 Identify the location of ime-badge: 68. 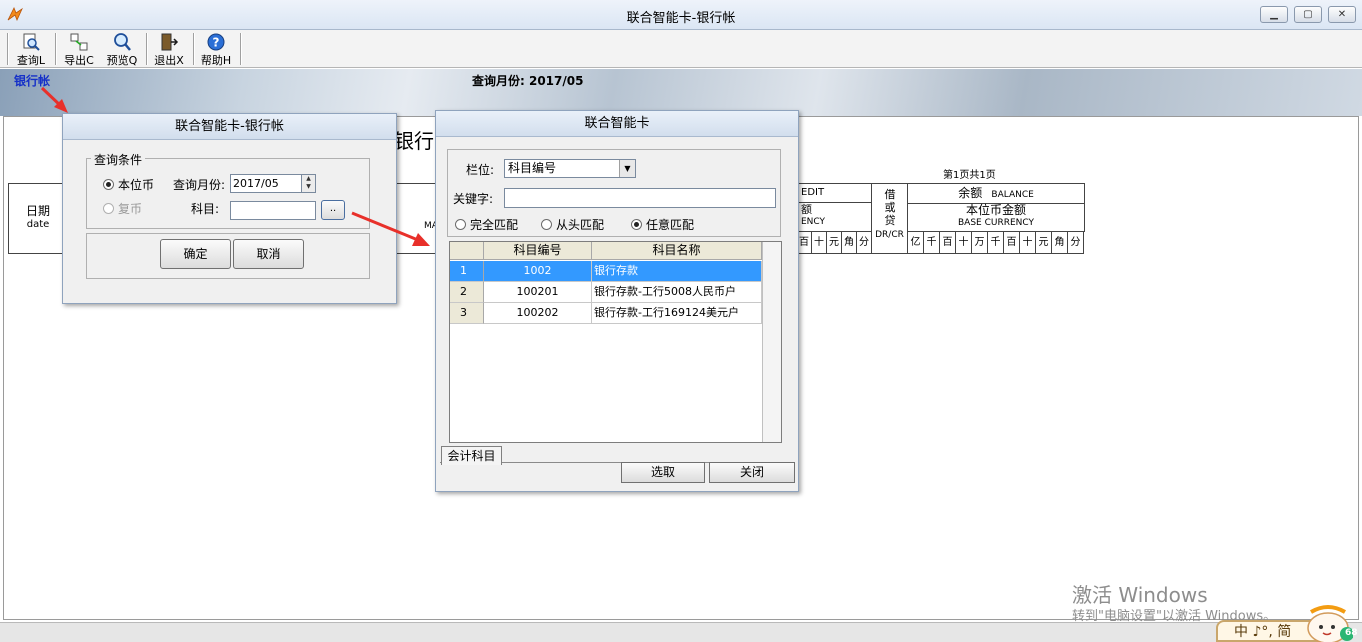
(1351, 633).